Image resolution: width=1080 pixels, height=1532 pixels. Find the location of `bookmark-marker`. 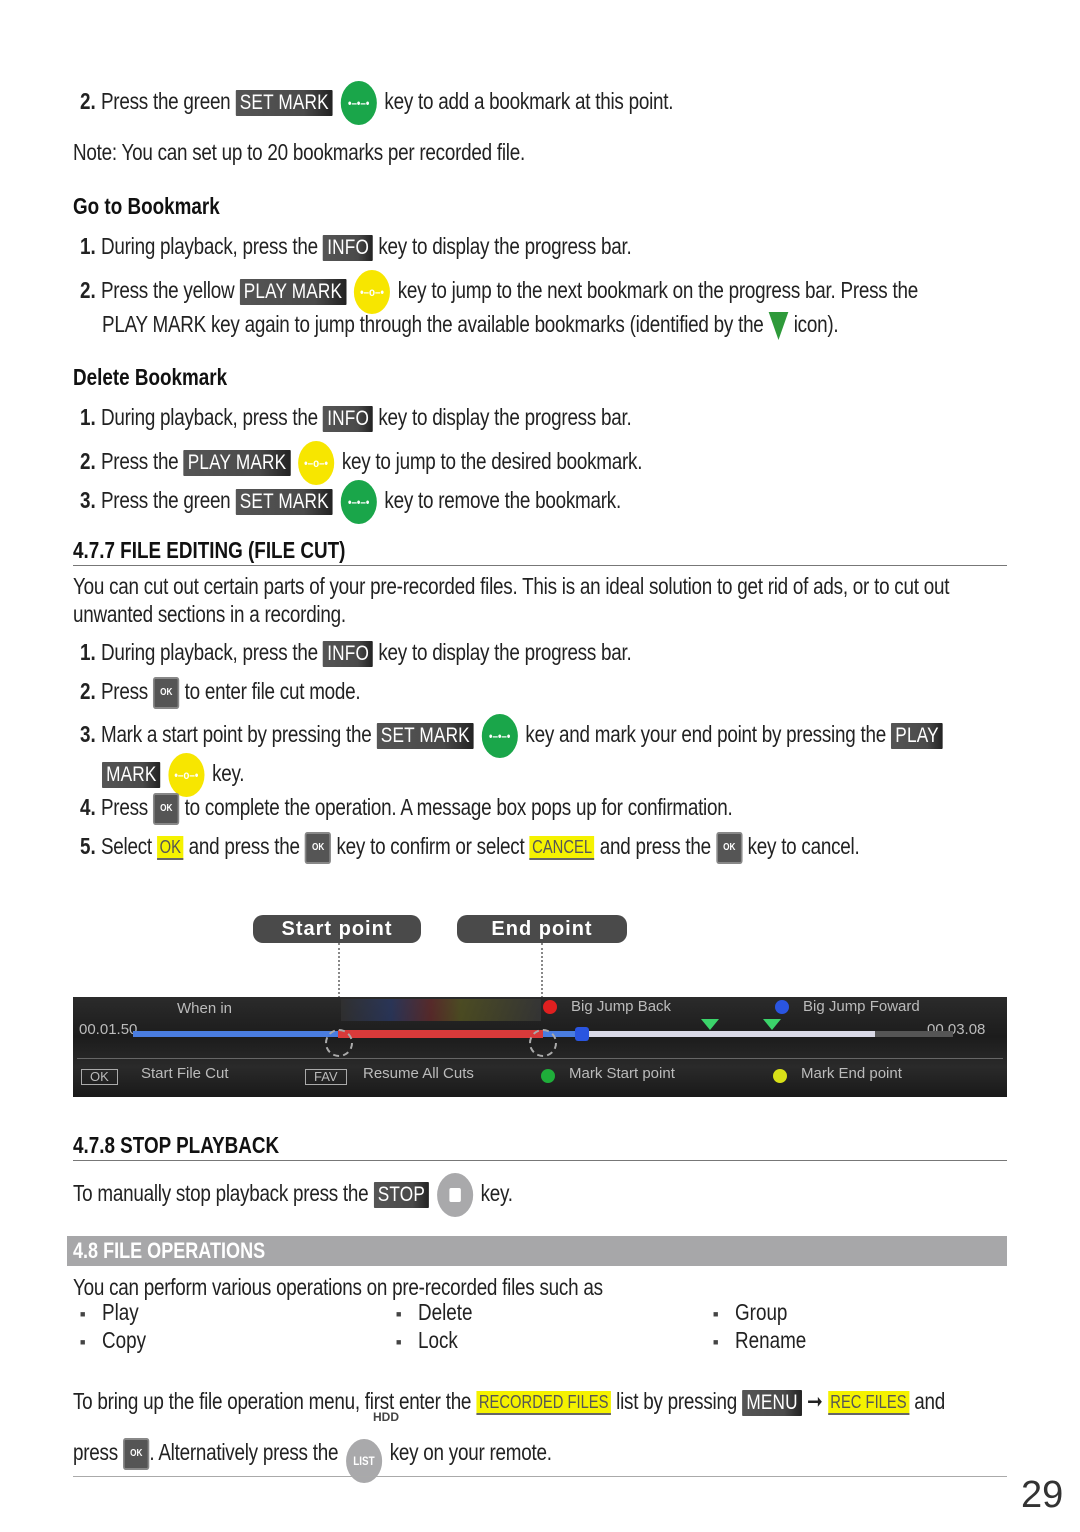

bookmark-marker is located at coordinates (772, 1024).